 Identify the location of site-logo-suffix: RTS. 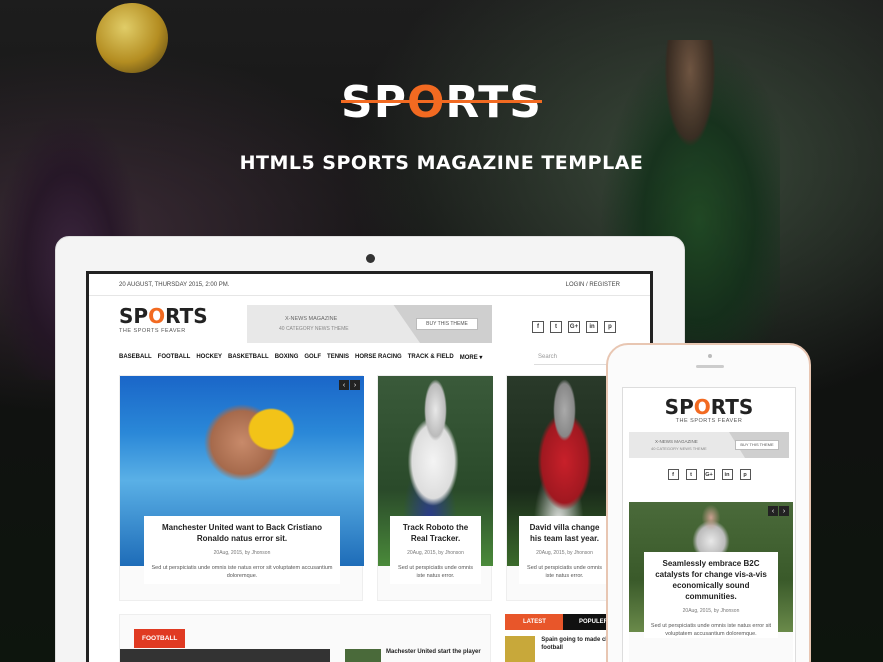
(186, 316).